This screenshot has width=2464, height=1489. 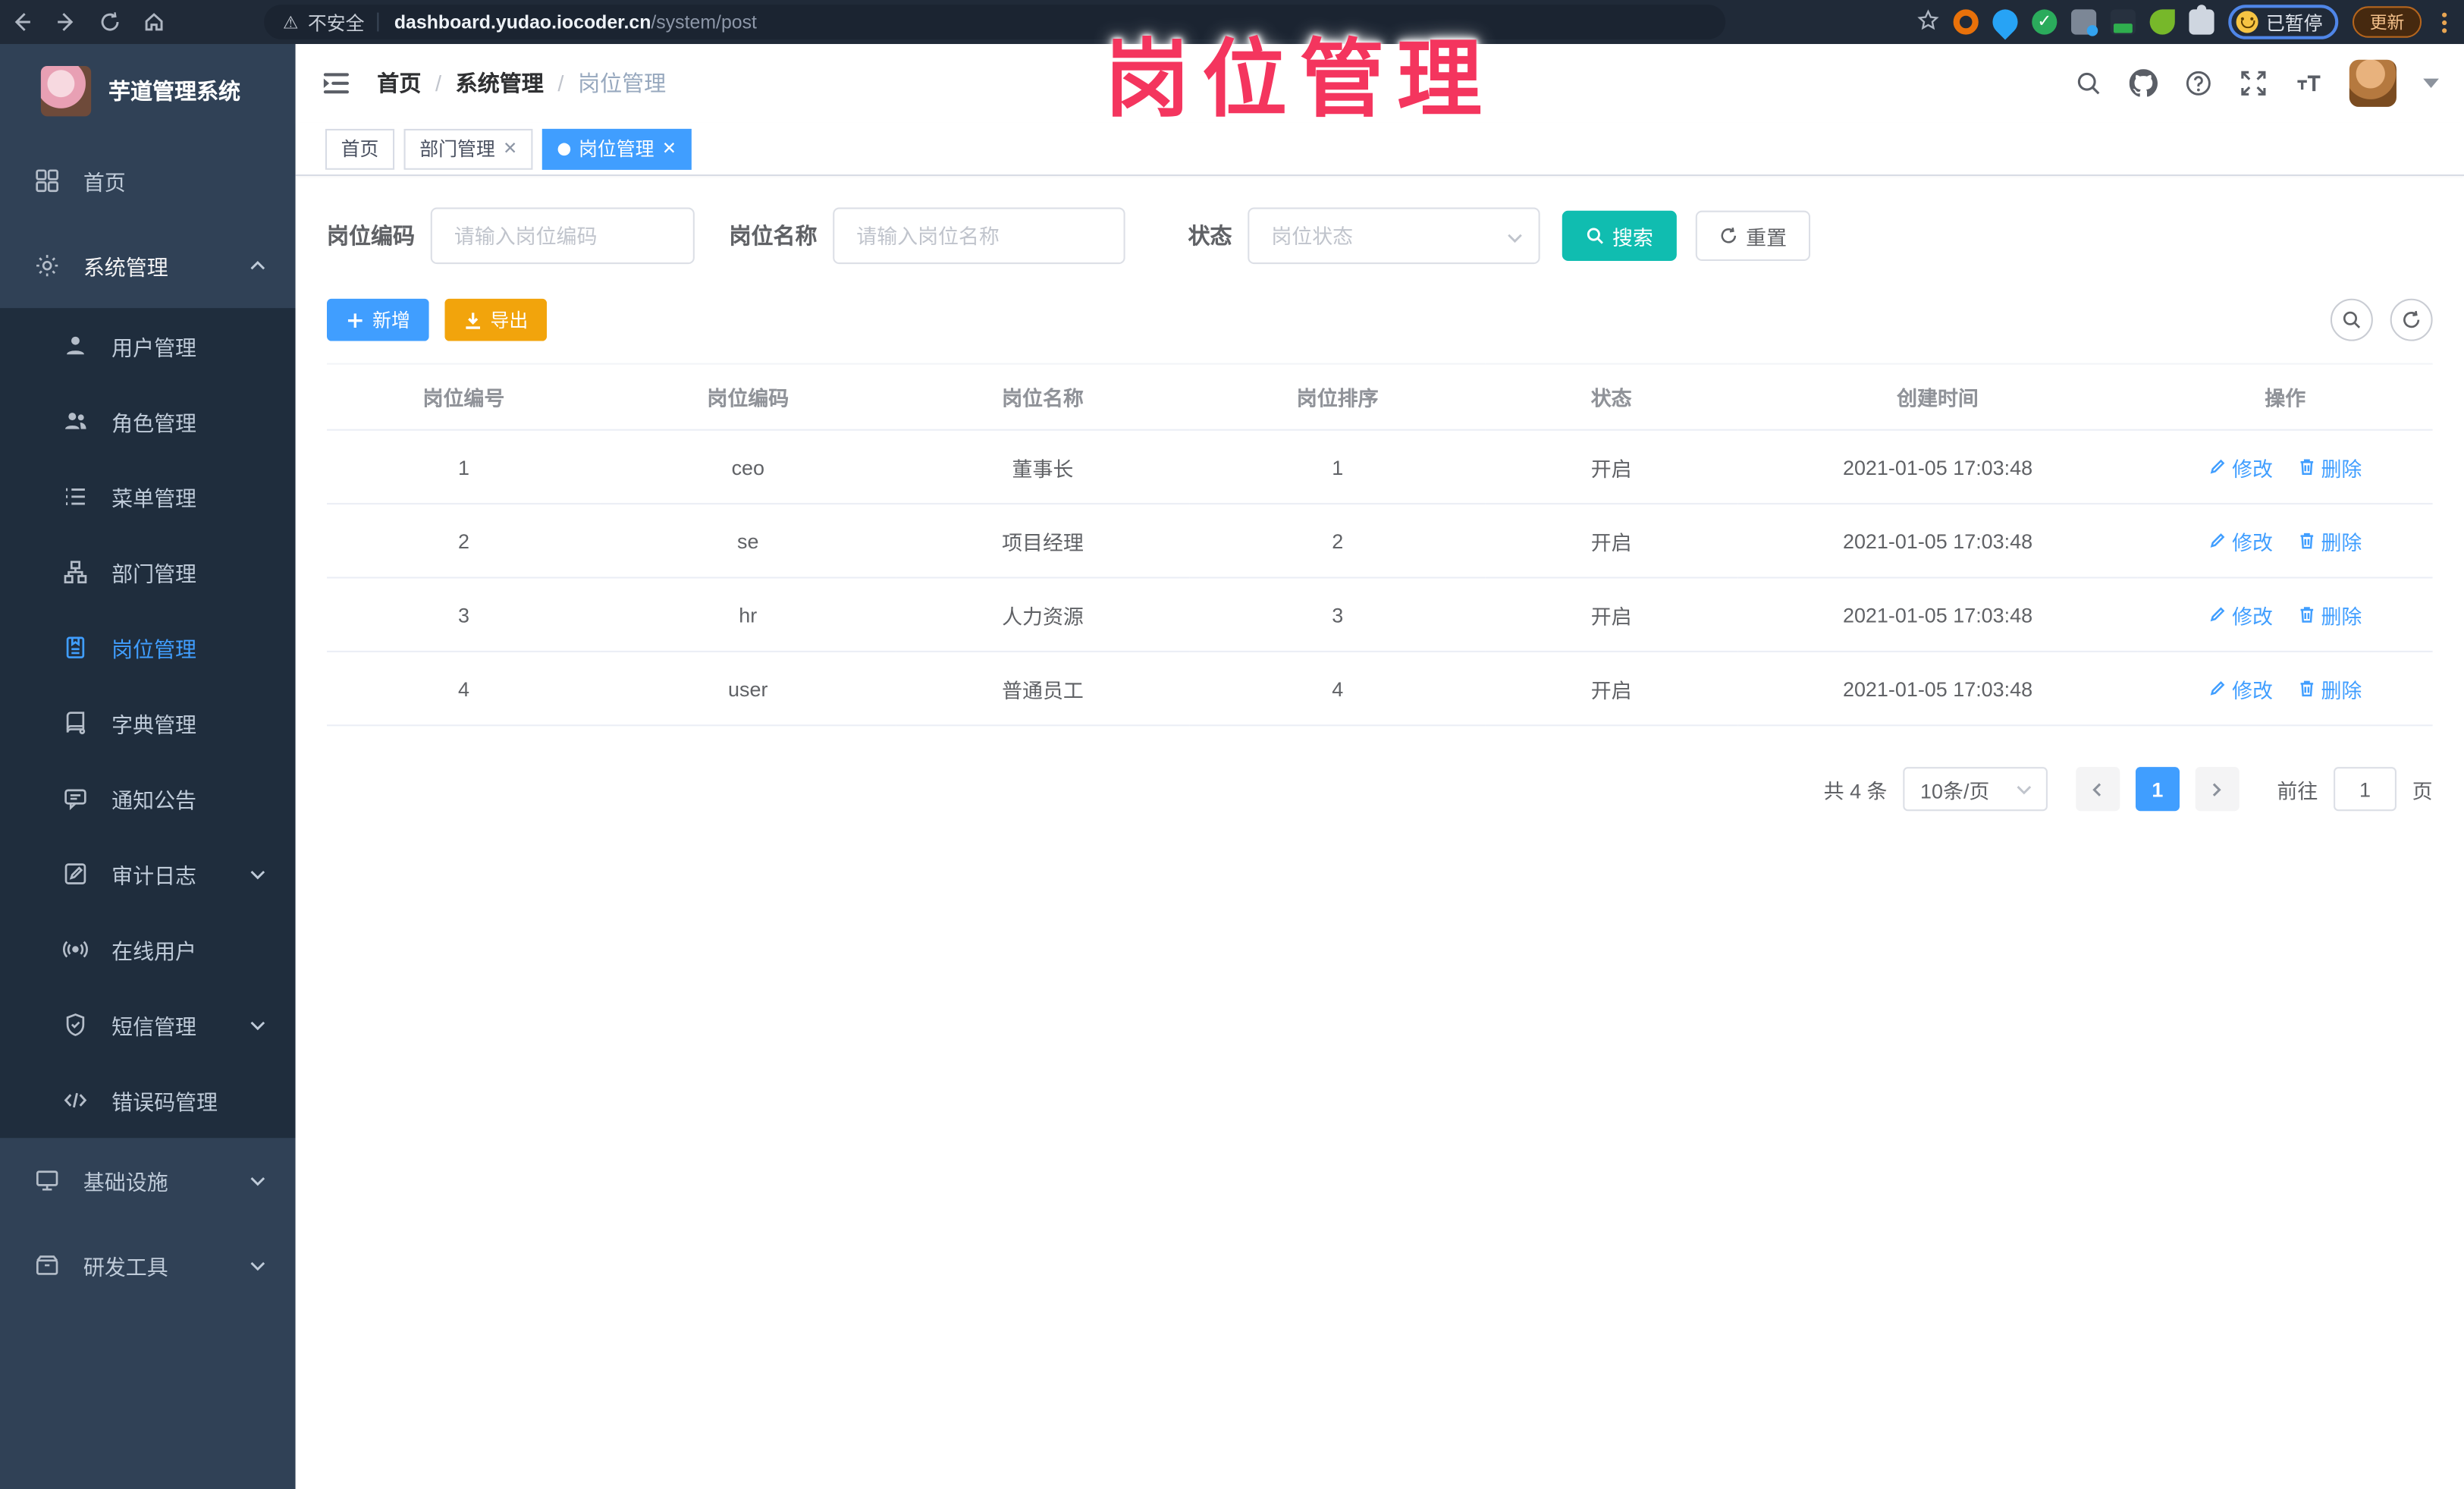 What do you see at coordinates (66, 22) in the screenshot?
I see `forward-icon` at bounding box center [66, 22].